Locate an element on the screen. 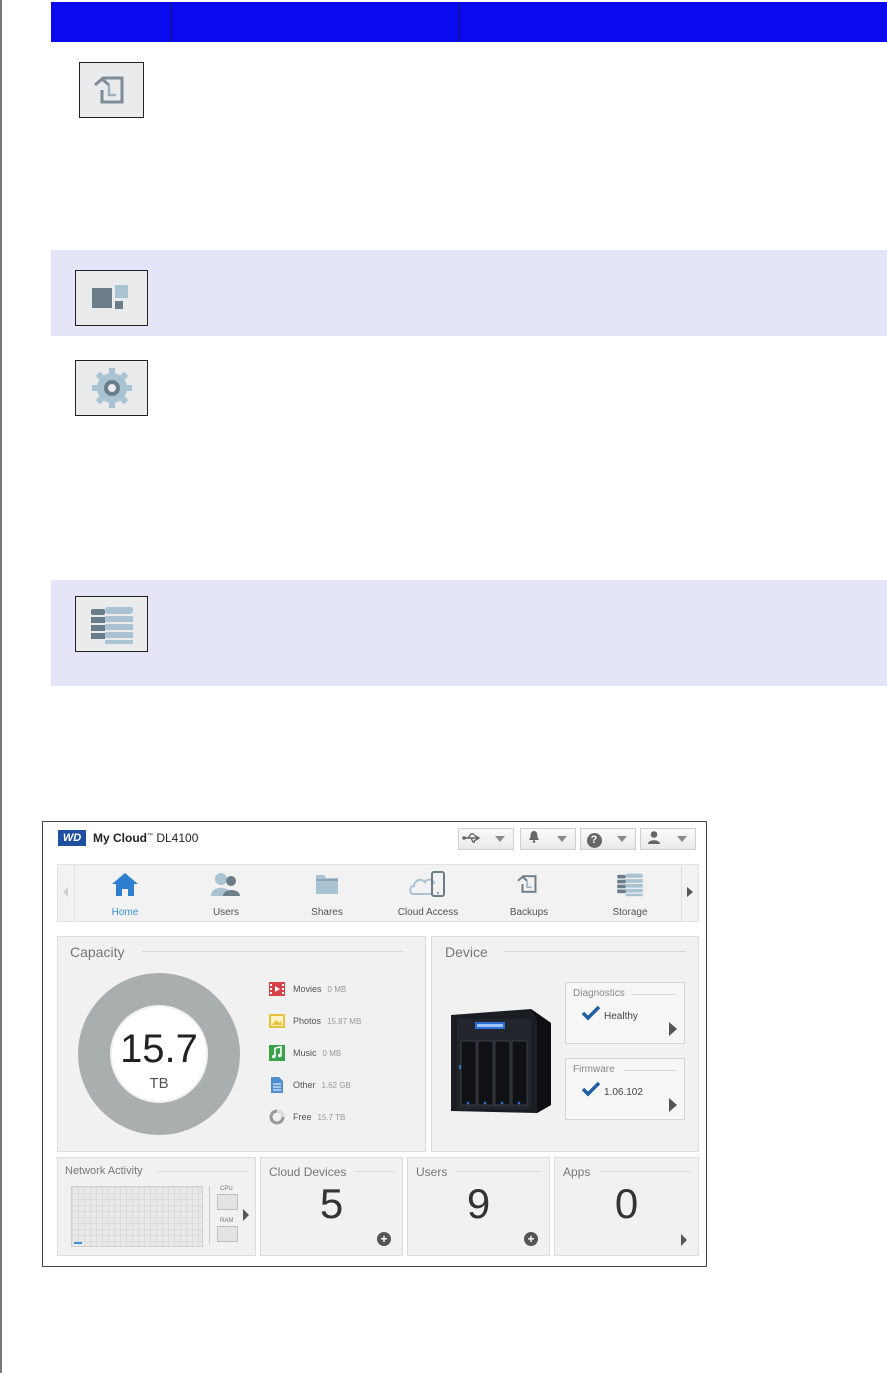 Image resolution: width=887 pixels, height=1373 pixels. legend-row-movies: Movies 0 MB is located at coordinates (307, 989).